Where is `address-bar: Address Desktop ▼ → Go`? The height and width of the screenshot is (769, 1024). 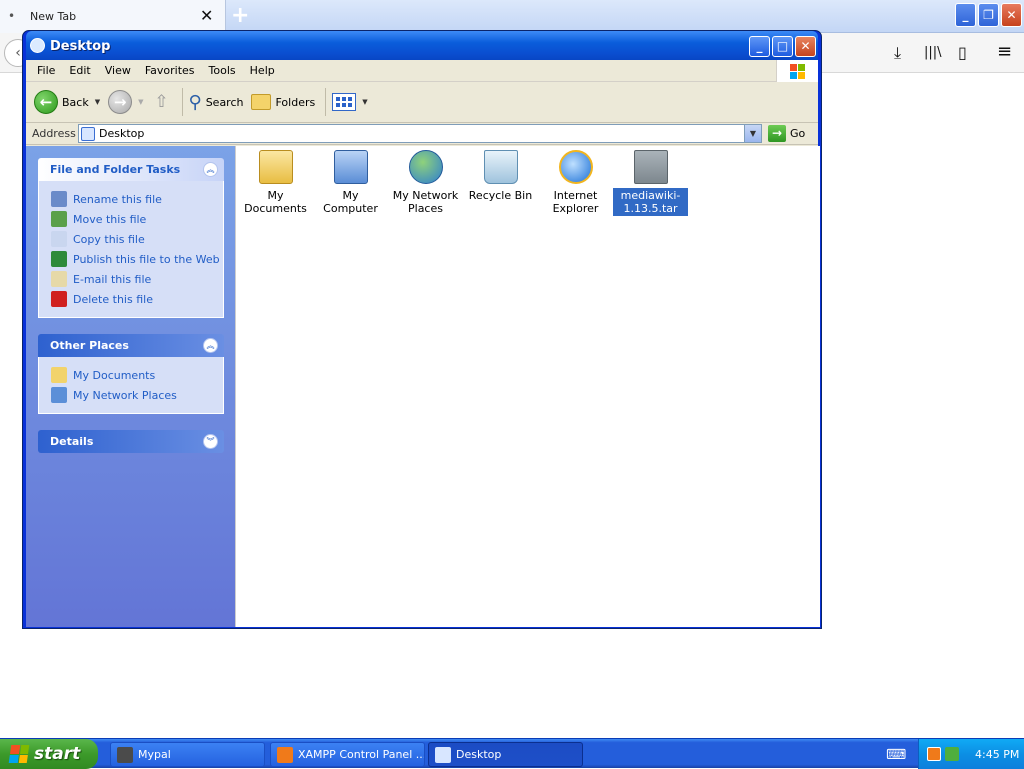 address-bar: Address Desktop ▼ → Go is located at coordinates (422, 134).